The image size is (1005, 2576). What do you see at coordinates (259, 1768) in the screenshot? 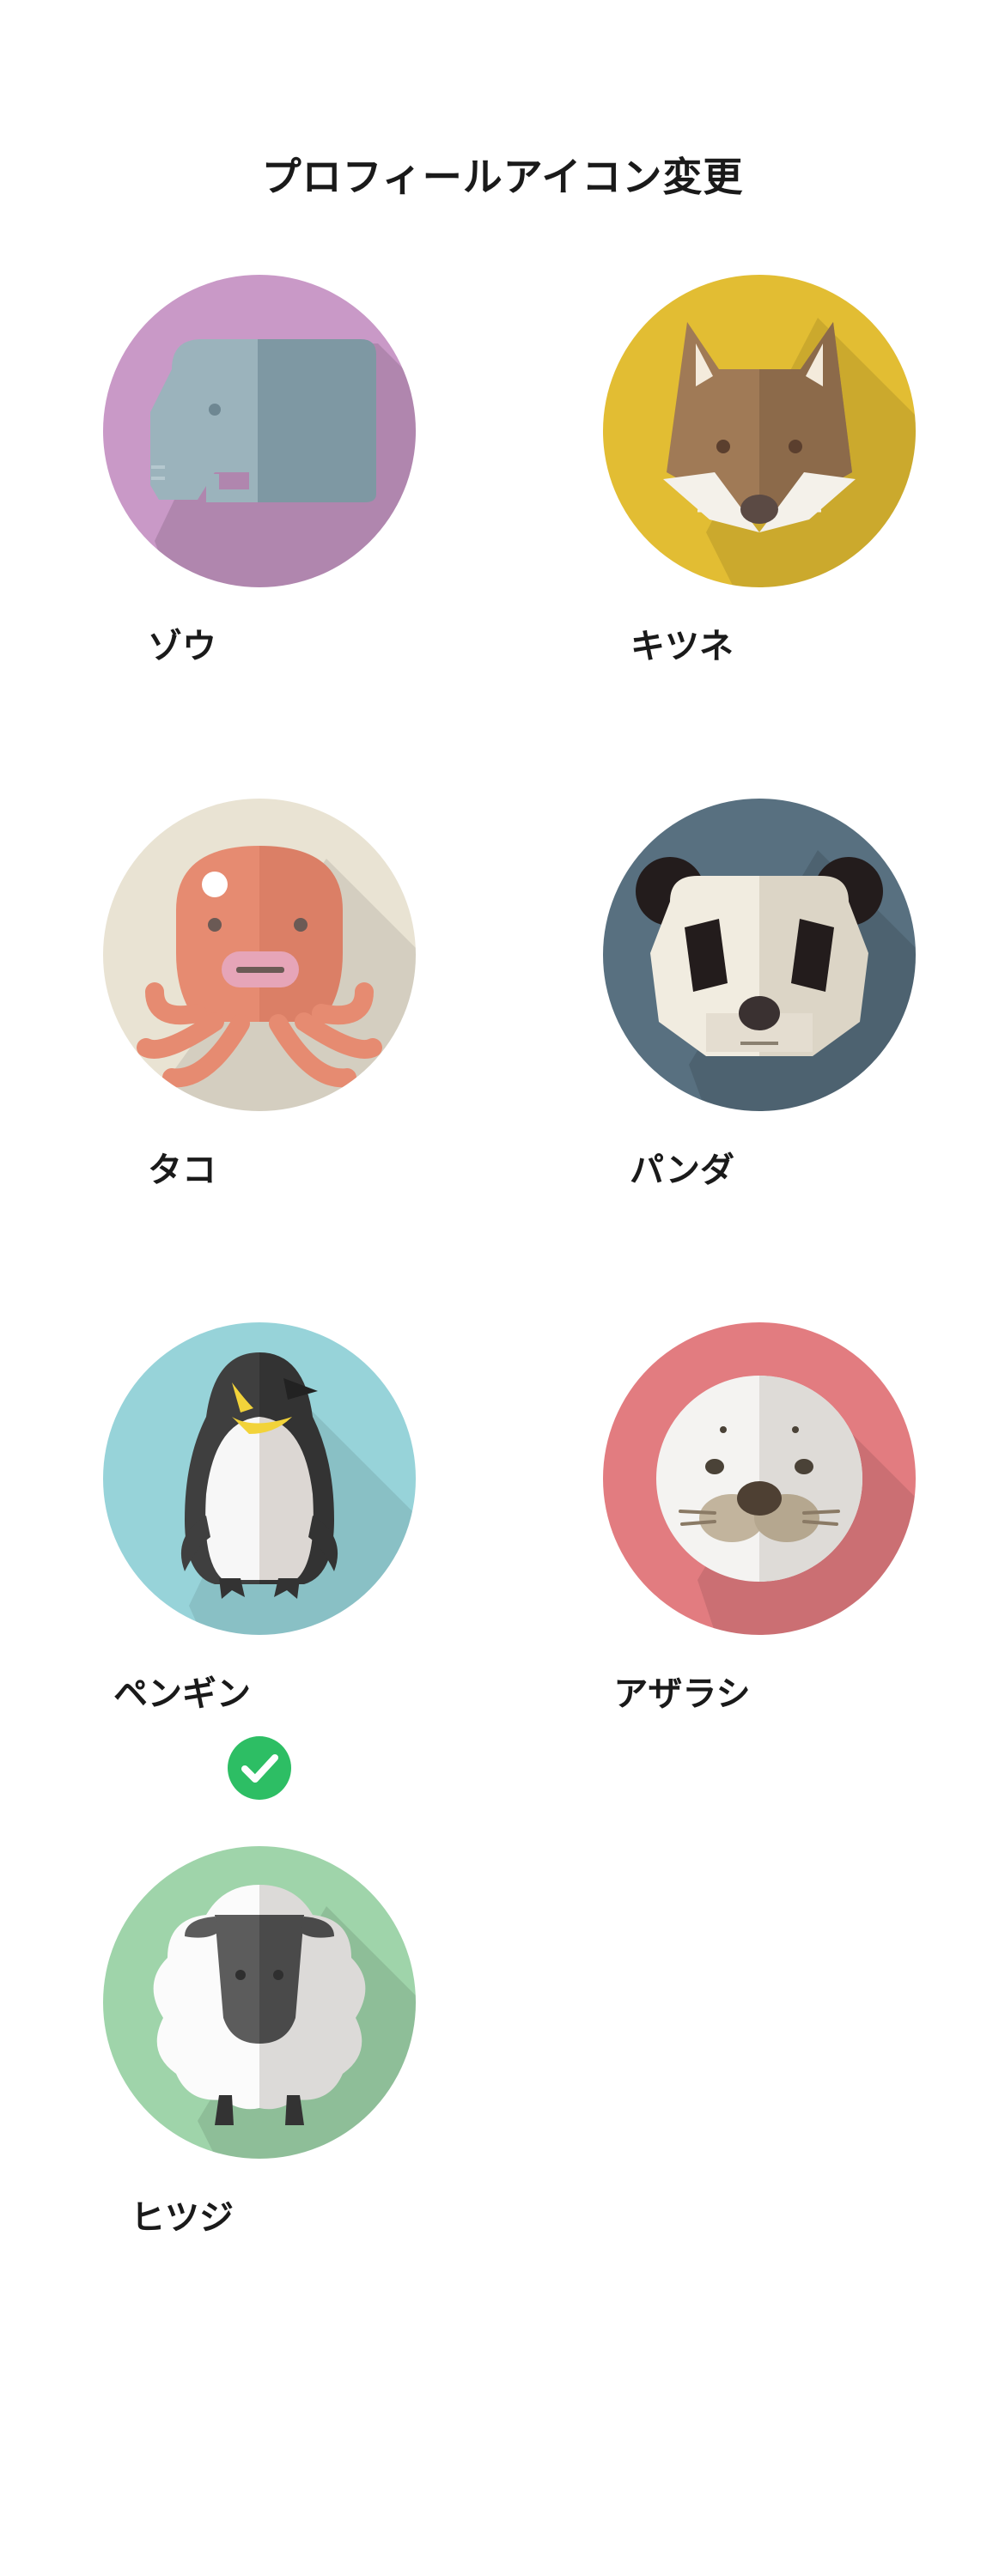
I see `selected-check-icon` at bounding box center [259, 1768].